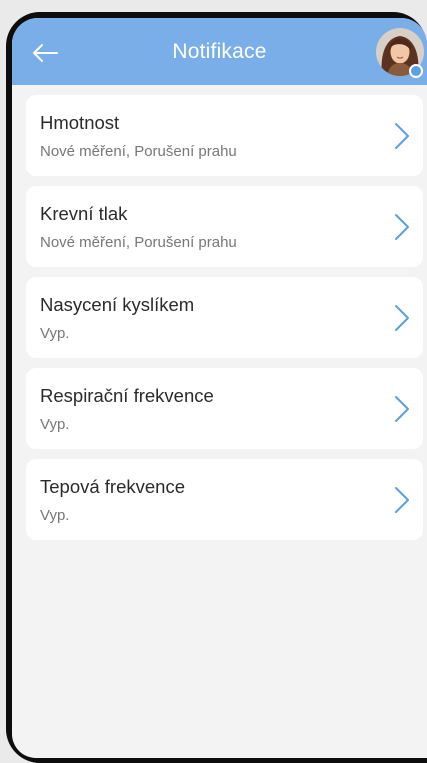  What do you see at coordinates (224, 499) in the screenshot?
I see `list-item-heart-rate: Tepová frekvence Vyp.` at bounding box center [224, 499].